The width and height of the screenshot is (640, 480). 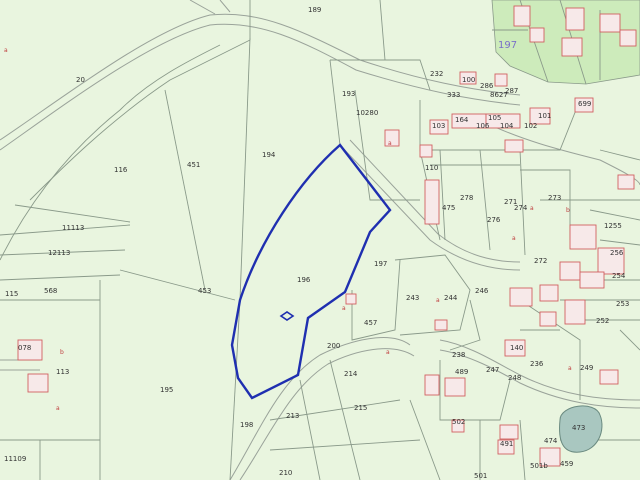 What do you see at coordinates (193, 165) in the screenshot?
I see `parcel-label: 451` at bounding box center [193, 165].